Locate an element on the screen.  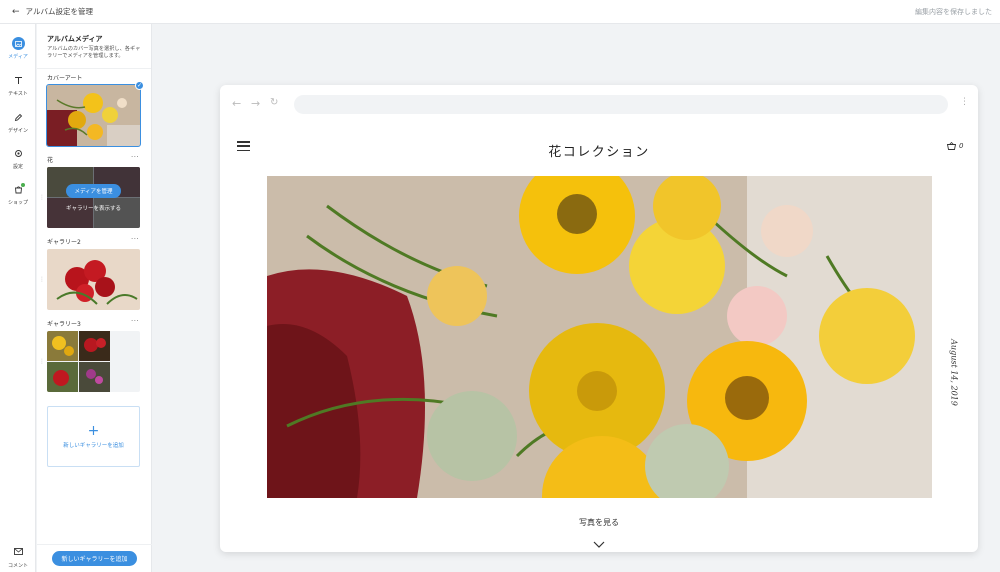
rail-item-design: デザイン is located at coordinates (18, 126).